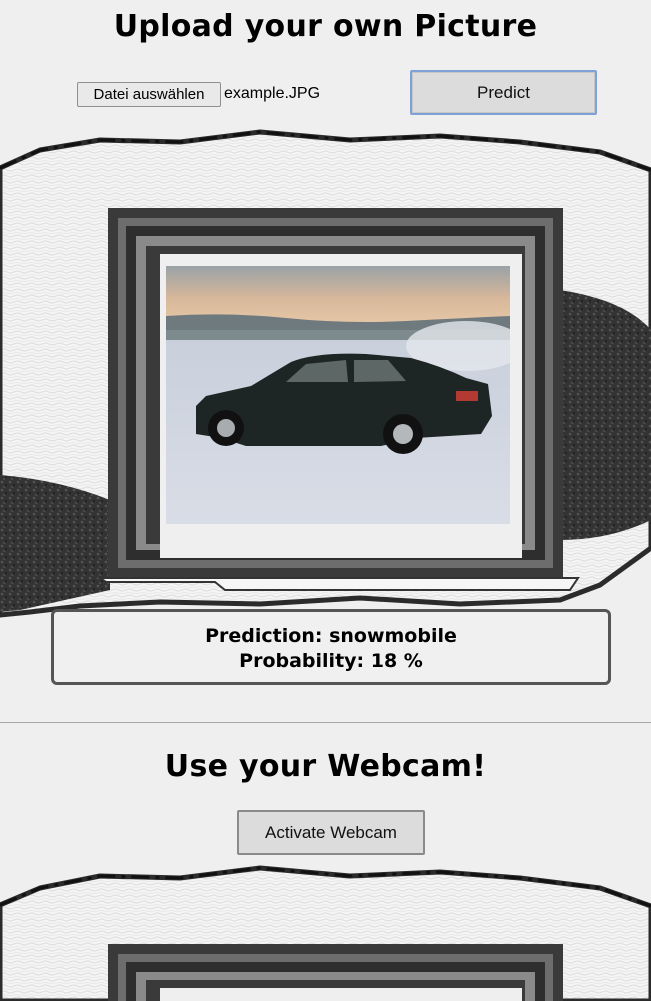  What do you see at coordinates (325, 722) in the screenshot?
I see `section-divider` at bounding box center [325, 722].